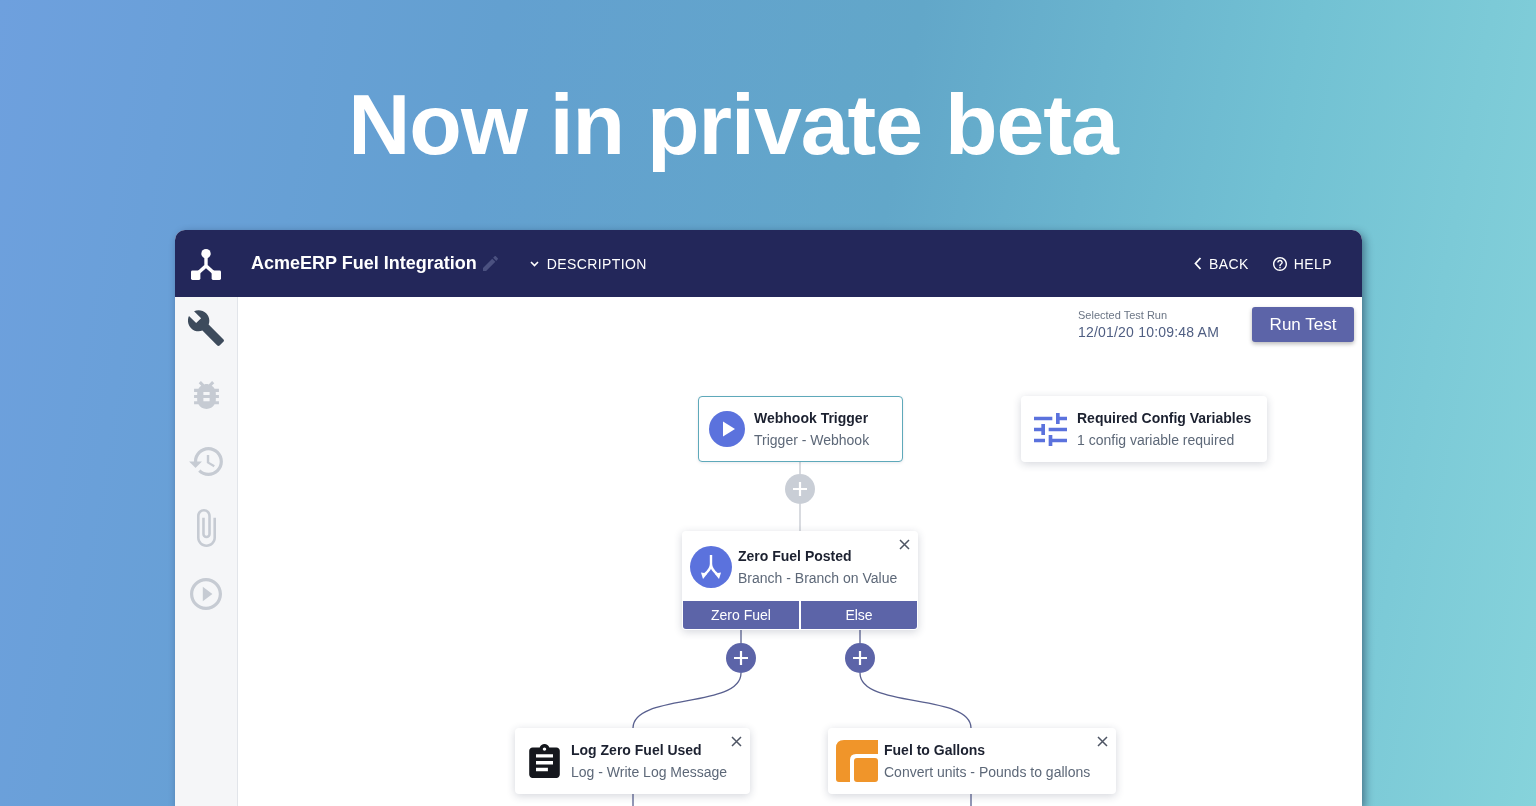 The image size is (1536, 806). Describe the element at coordinates (1279, 263) in the screenshot. I see `help-icon` at that location.